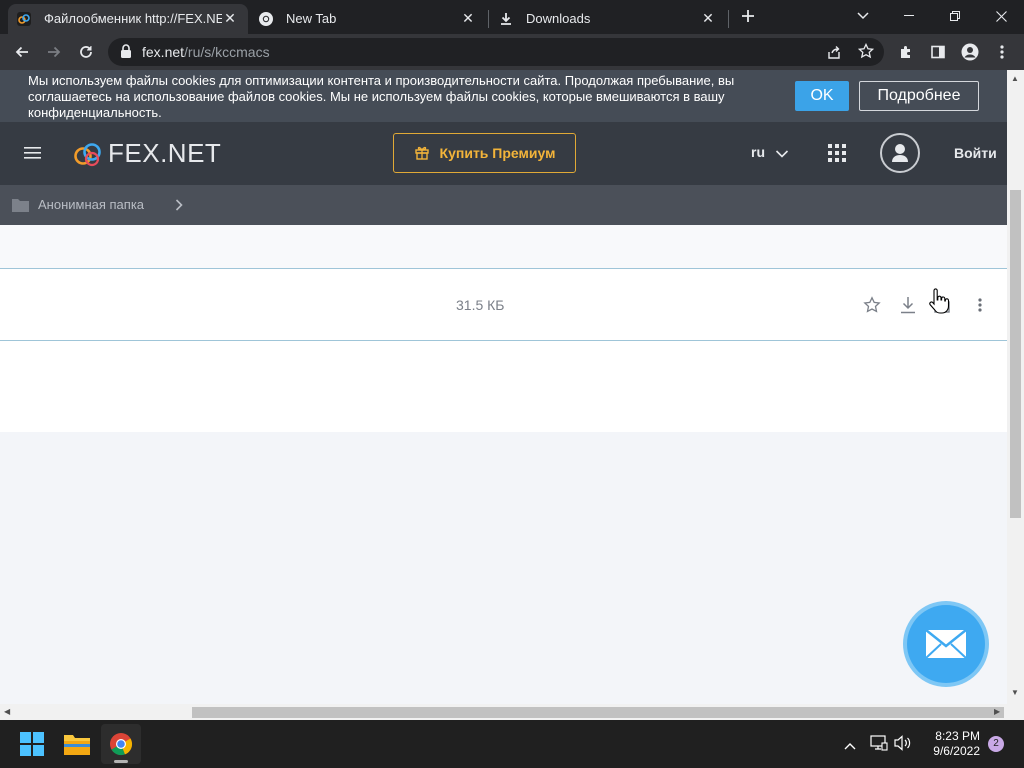  Describe the element at coordinates (1015, 78) in the screenshot. I see `scroll-up-arrow-icon: ▲` at that location.